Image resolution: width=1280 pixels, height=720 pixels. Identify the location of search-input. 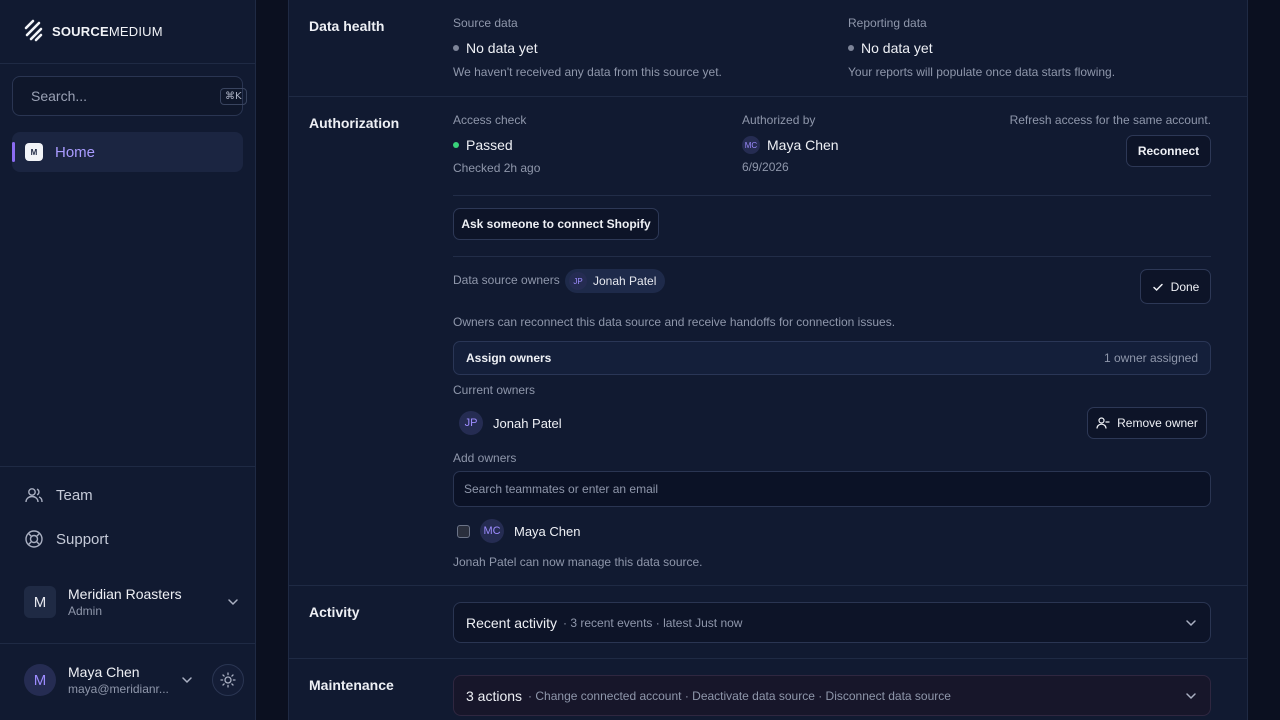
(121, 96).